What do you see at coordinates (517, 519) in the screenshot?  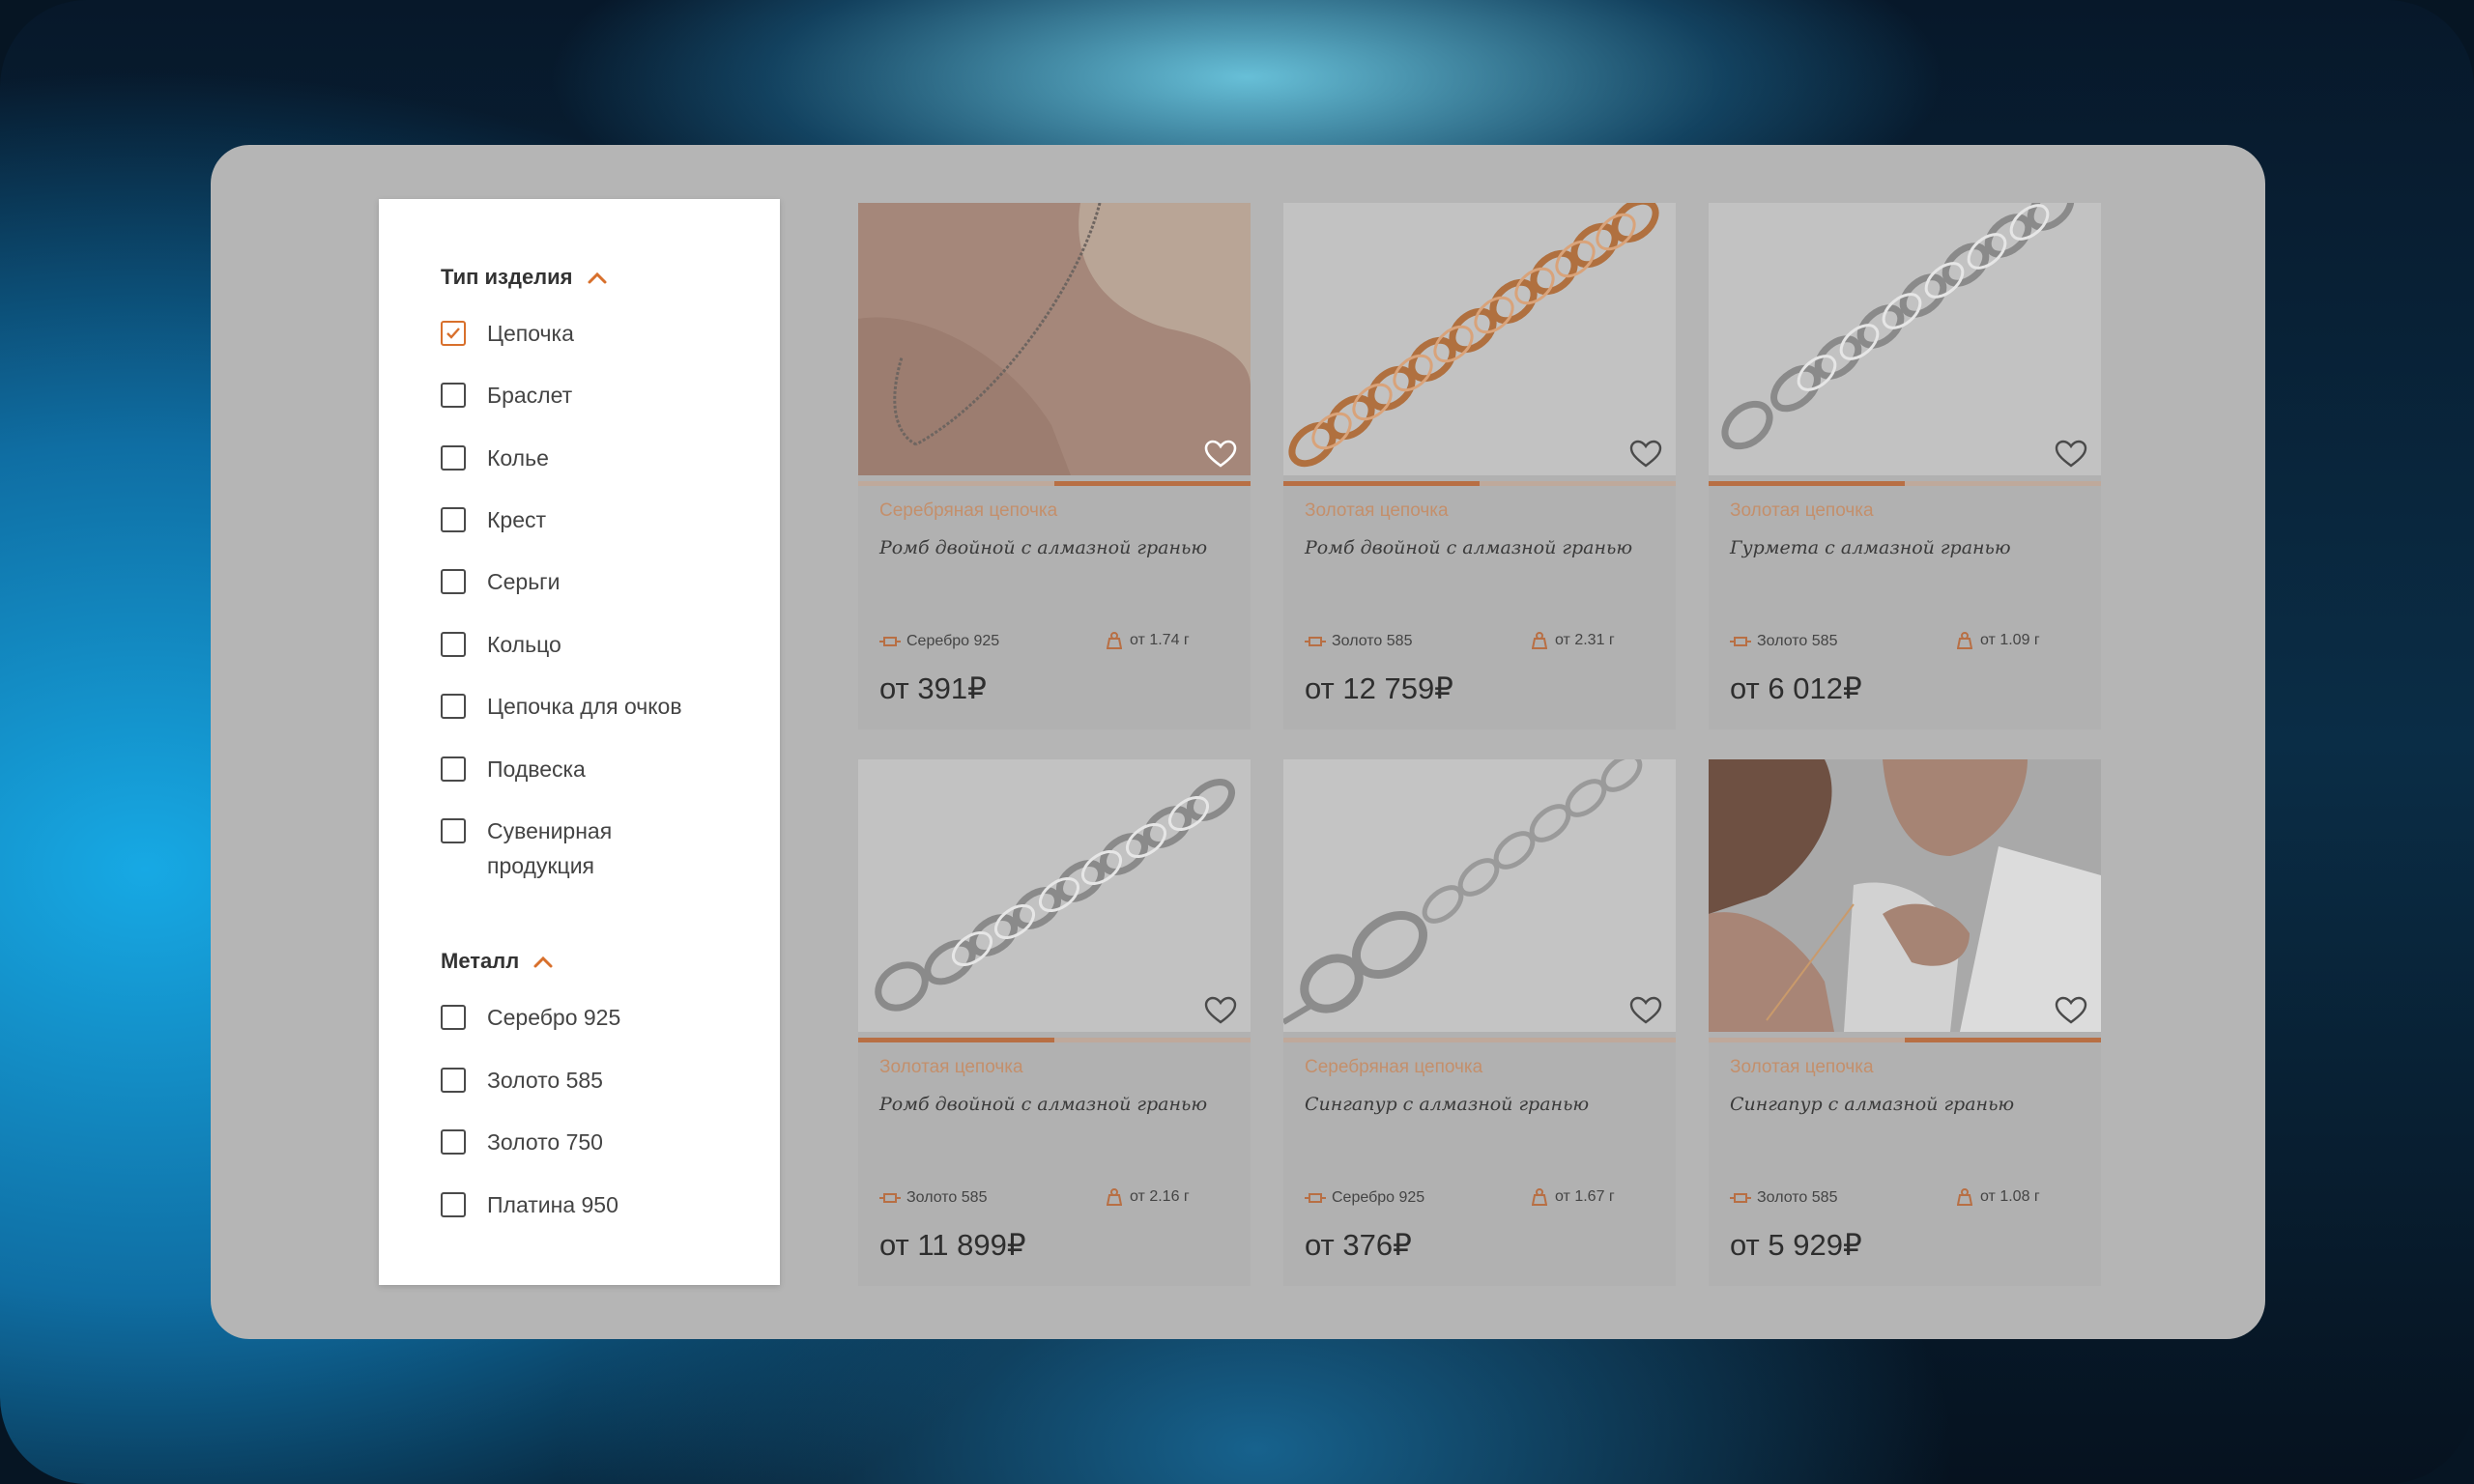 I see `filter-option-label: Крест` at bounding box center [517, 519].